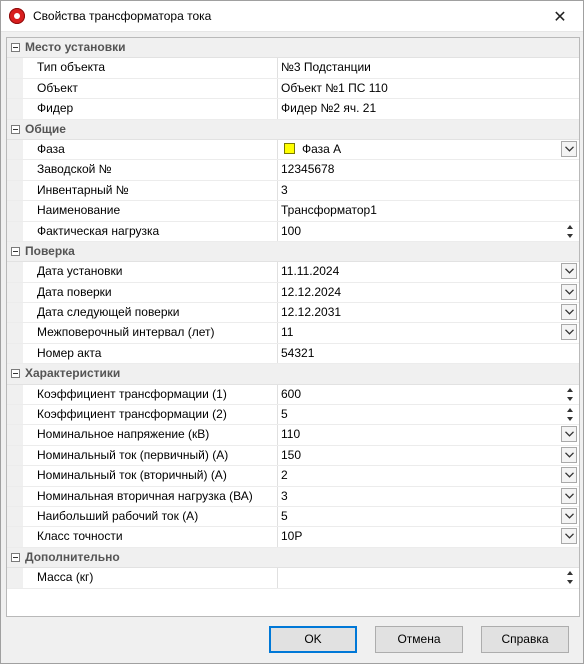  I want to click on property-row: Наименование Трансформатор1, so click(293, 211).